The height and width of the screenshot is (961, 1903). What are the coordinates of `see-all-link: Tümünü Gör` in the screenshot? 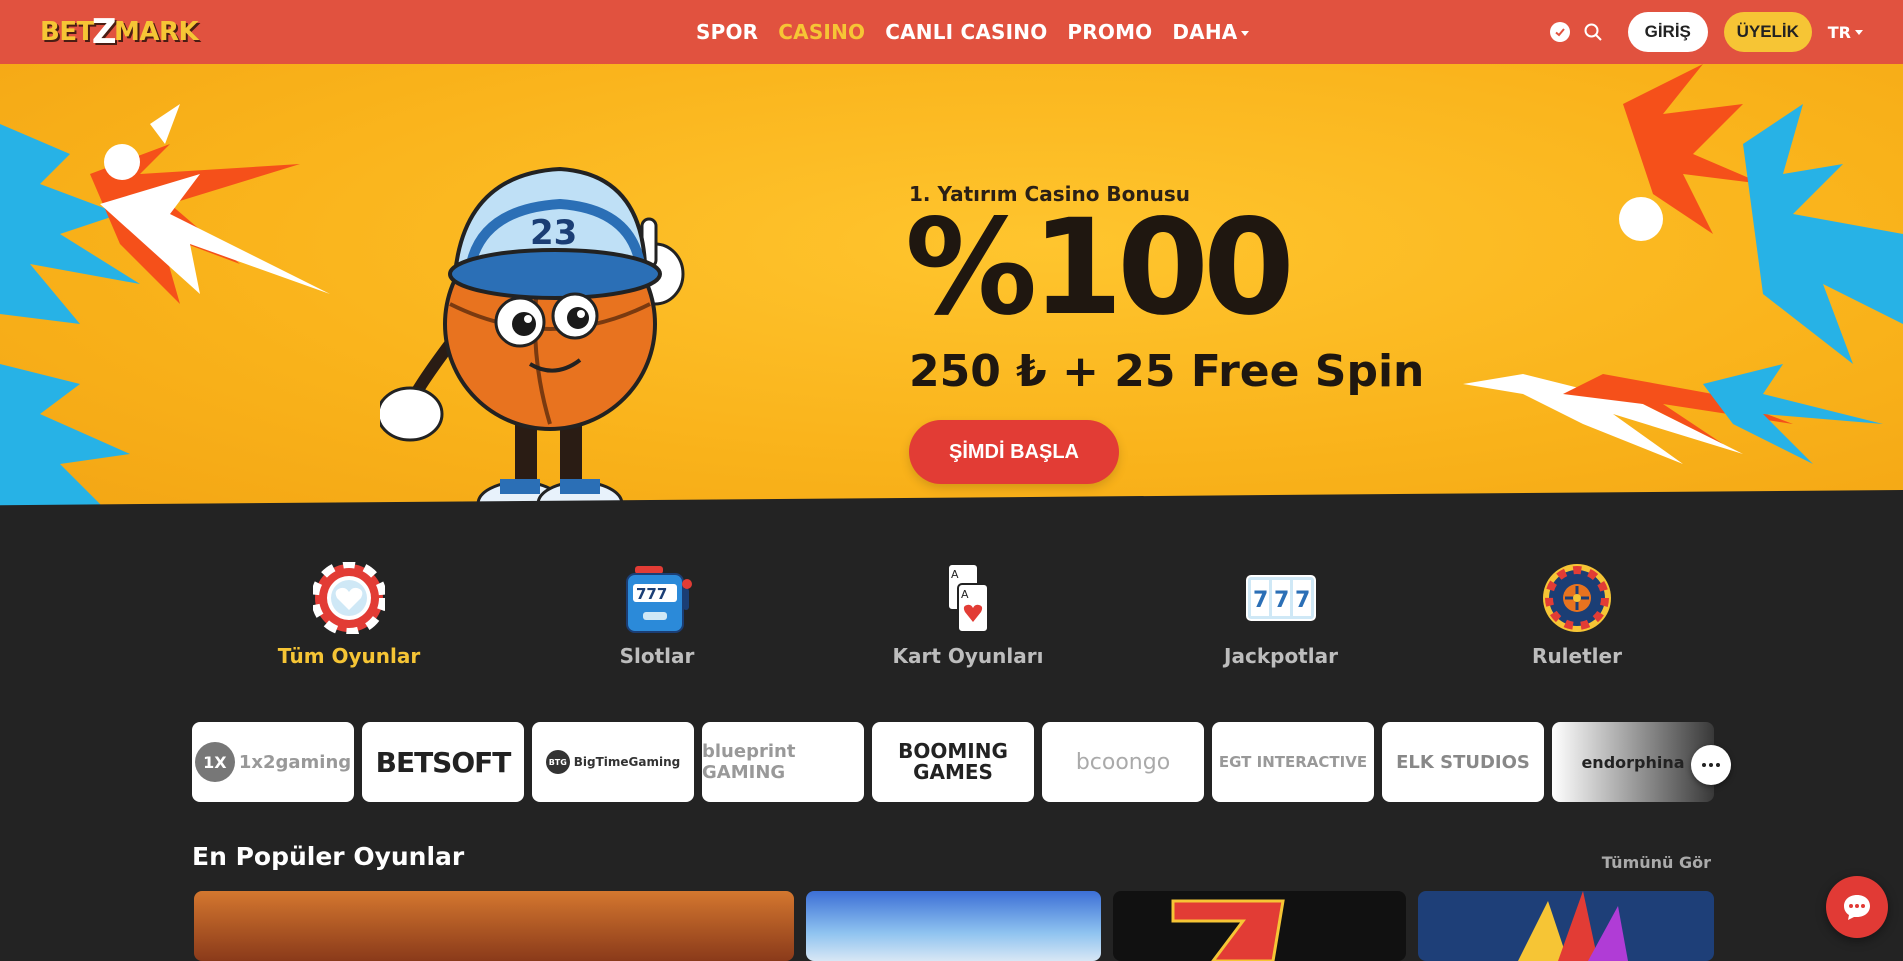 It's located at (1656, 862).